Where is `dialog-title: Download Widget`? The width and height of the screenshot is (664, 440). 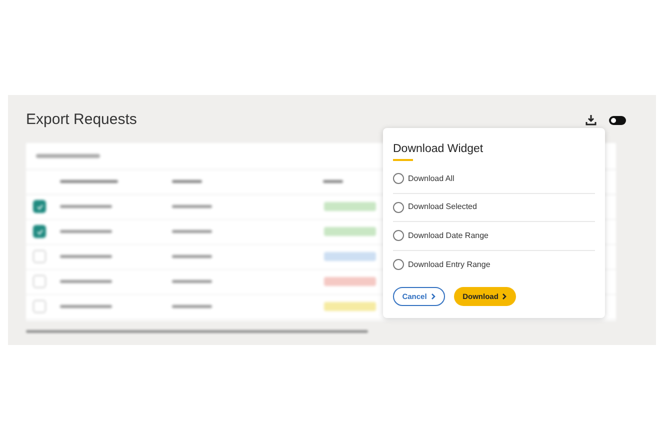 dialog-title: Download Widget is located at coordinates (438, 149).